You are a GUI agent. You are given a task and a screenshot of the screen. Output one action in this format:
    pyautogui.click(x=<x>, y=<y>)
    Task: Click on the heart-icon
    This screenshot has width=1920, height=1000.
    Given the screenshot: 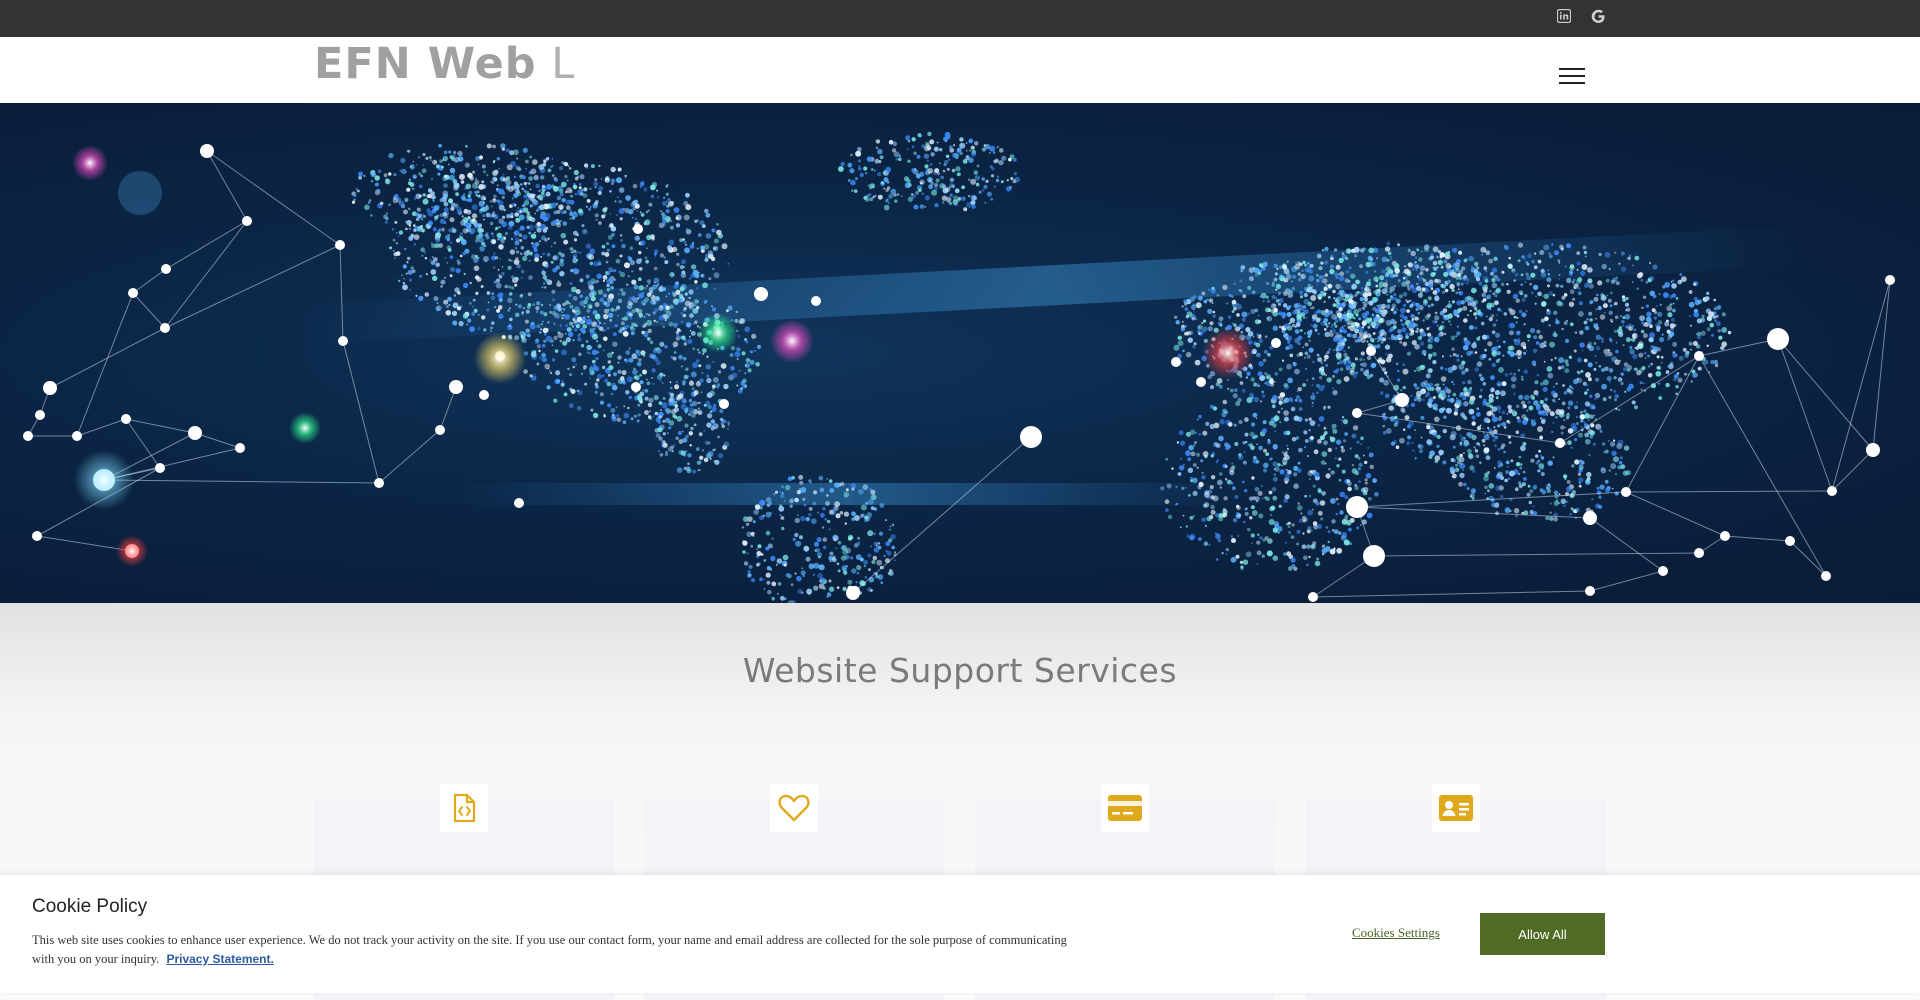 What is the action you would take?
    pyautogui.click(x=794, y=808)
    